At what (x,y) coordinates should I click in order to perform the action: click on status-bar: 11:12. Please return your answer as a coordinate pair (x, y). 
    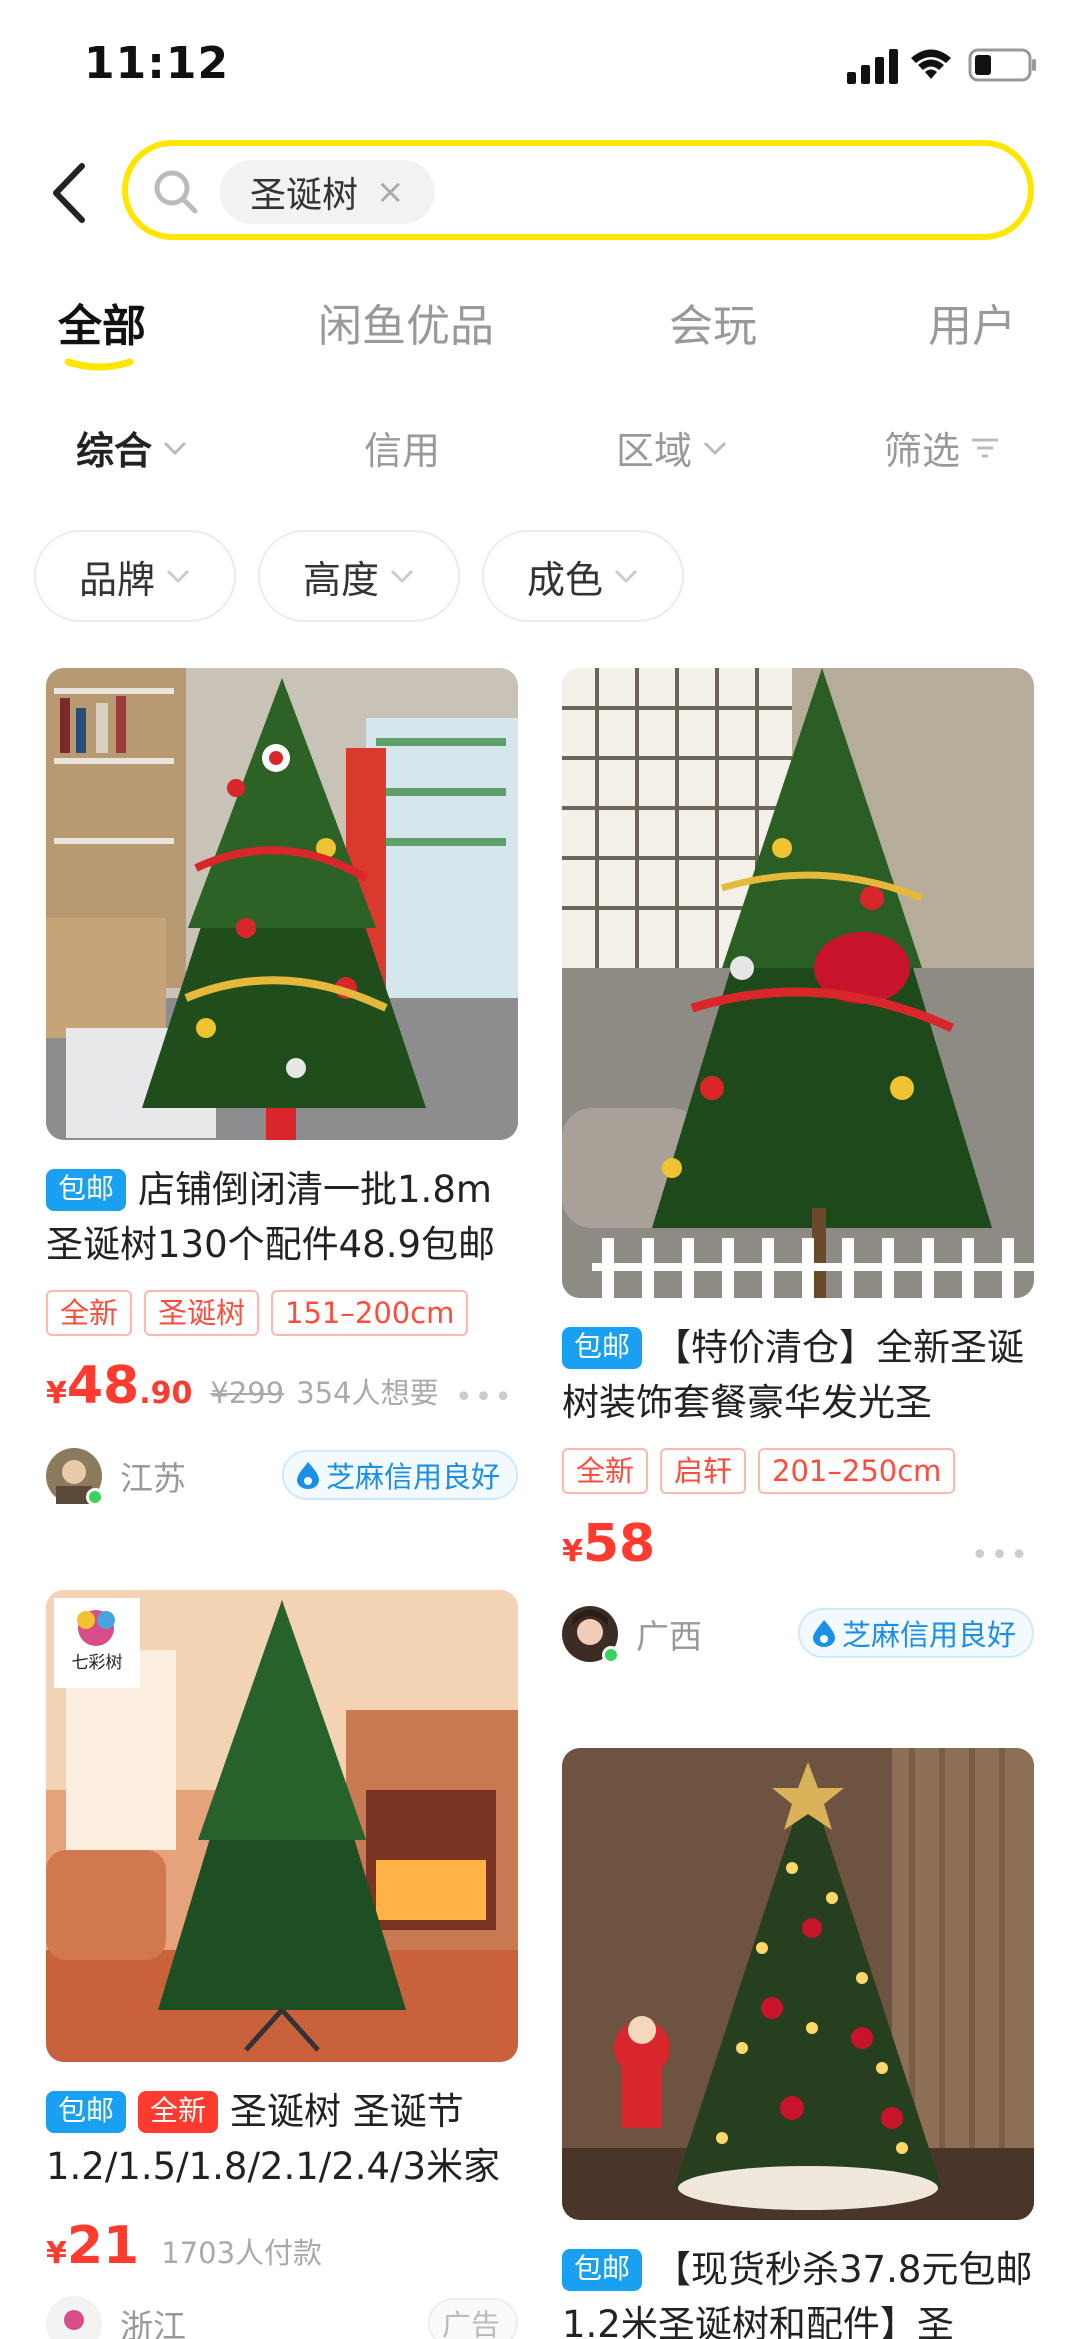
    Looking at the image, I should click on (540, 65).